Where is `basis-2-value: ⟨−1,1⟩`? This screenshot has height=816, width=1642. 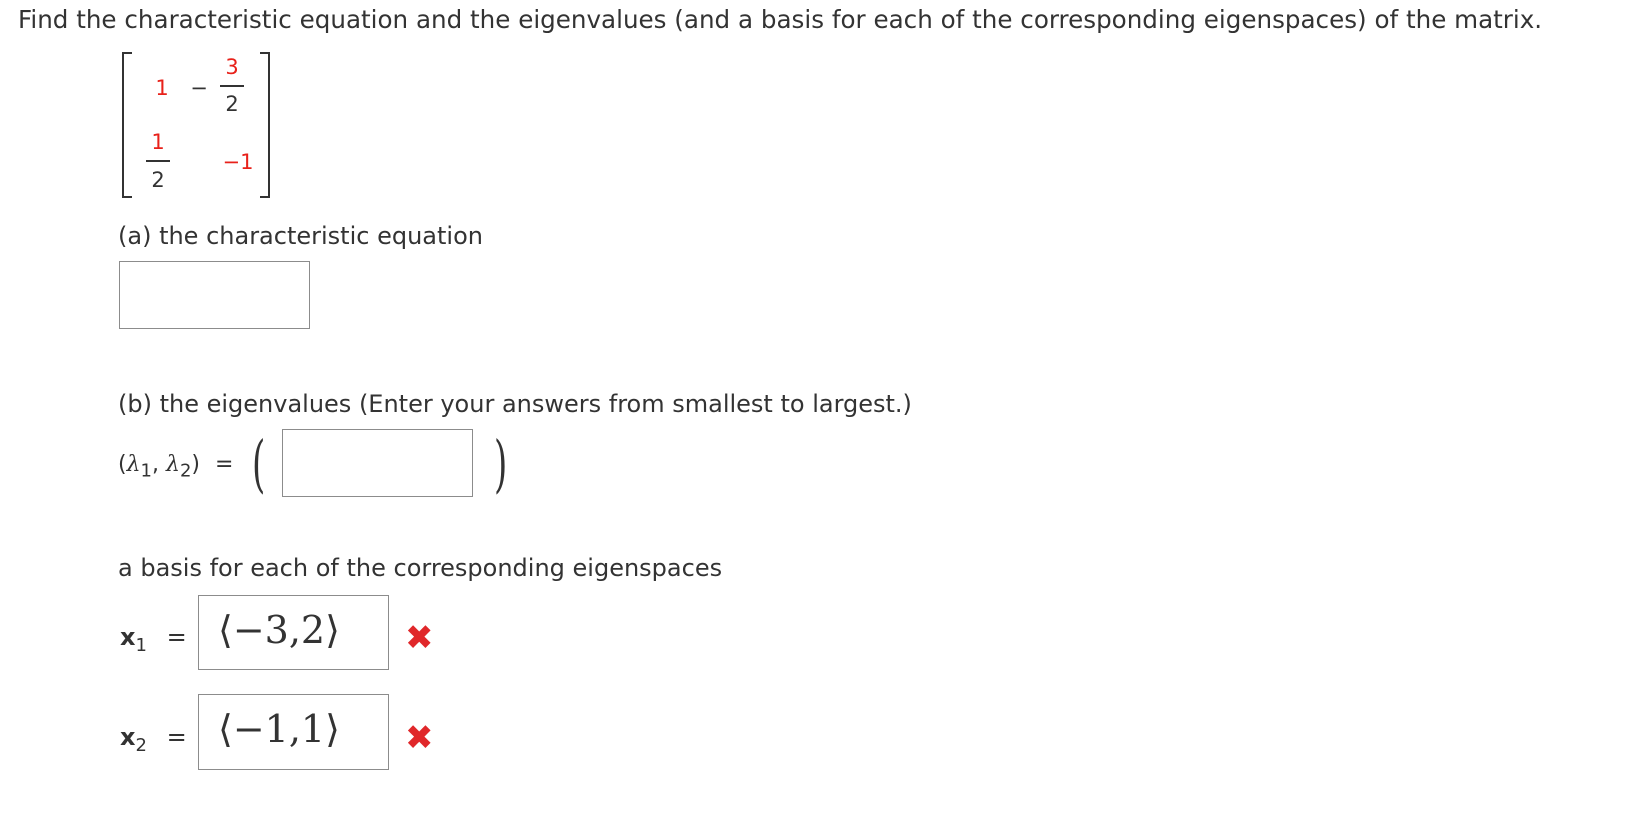
basis-2-value: ⟨−1,1⟩ is located at coordinates (279, 729).